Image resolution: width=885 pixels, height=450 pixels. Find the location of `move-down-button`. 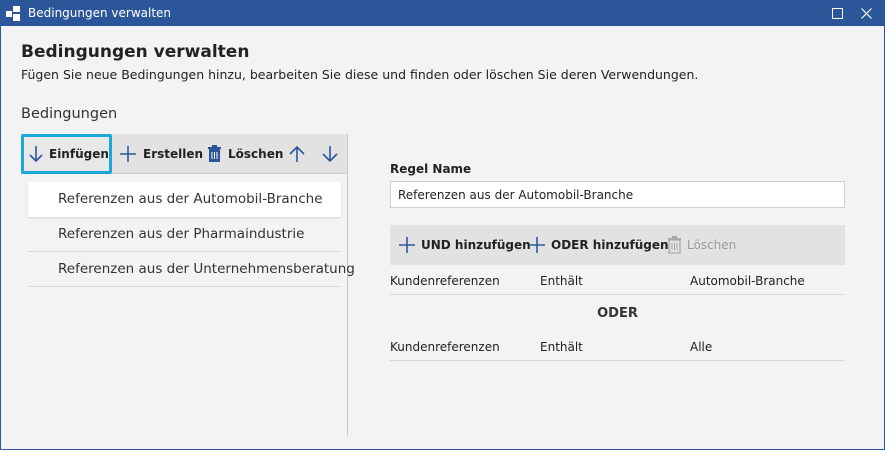

move-down-button is located at coordinates (333, 154).